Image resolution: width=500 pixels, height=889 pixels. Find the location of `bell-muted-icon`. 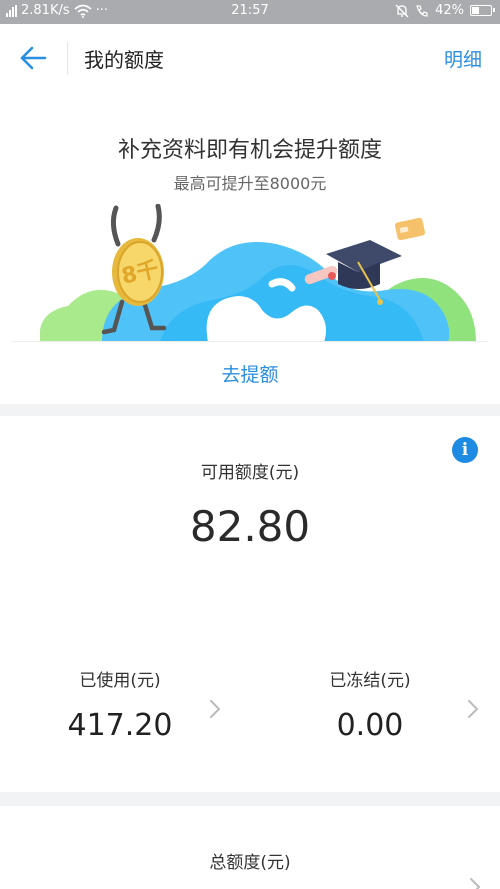

bell-muted-icon is located at coordinates (402, 10).